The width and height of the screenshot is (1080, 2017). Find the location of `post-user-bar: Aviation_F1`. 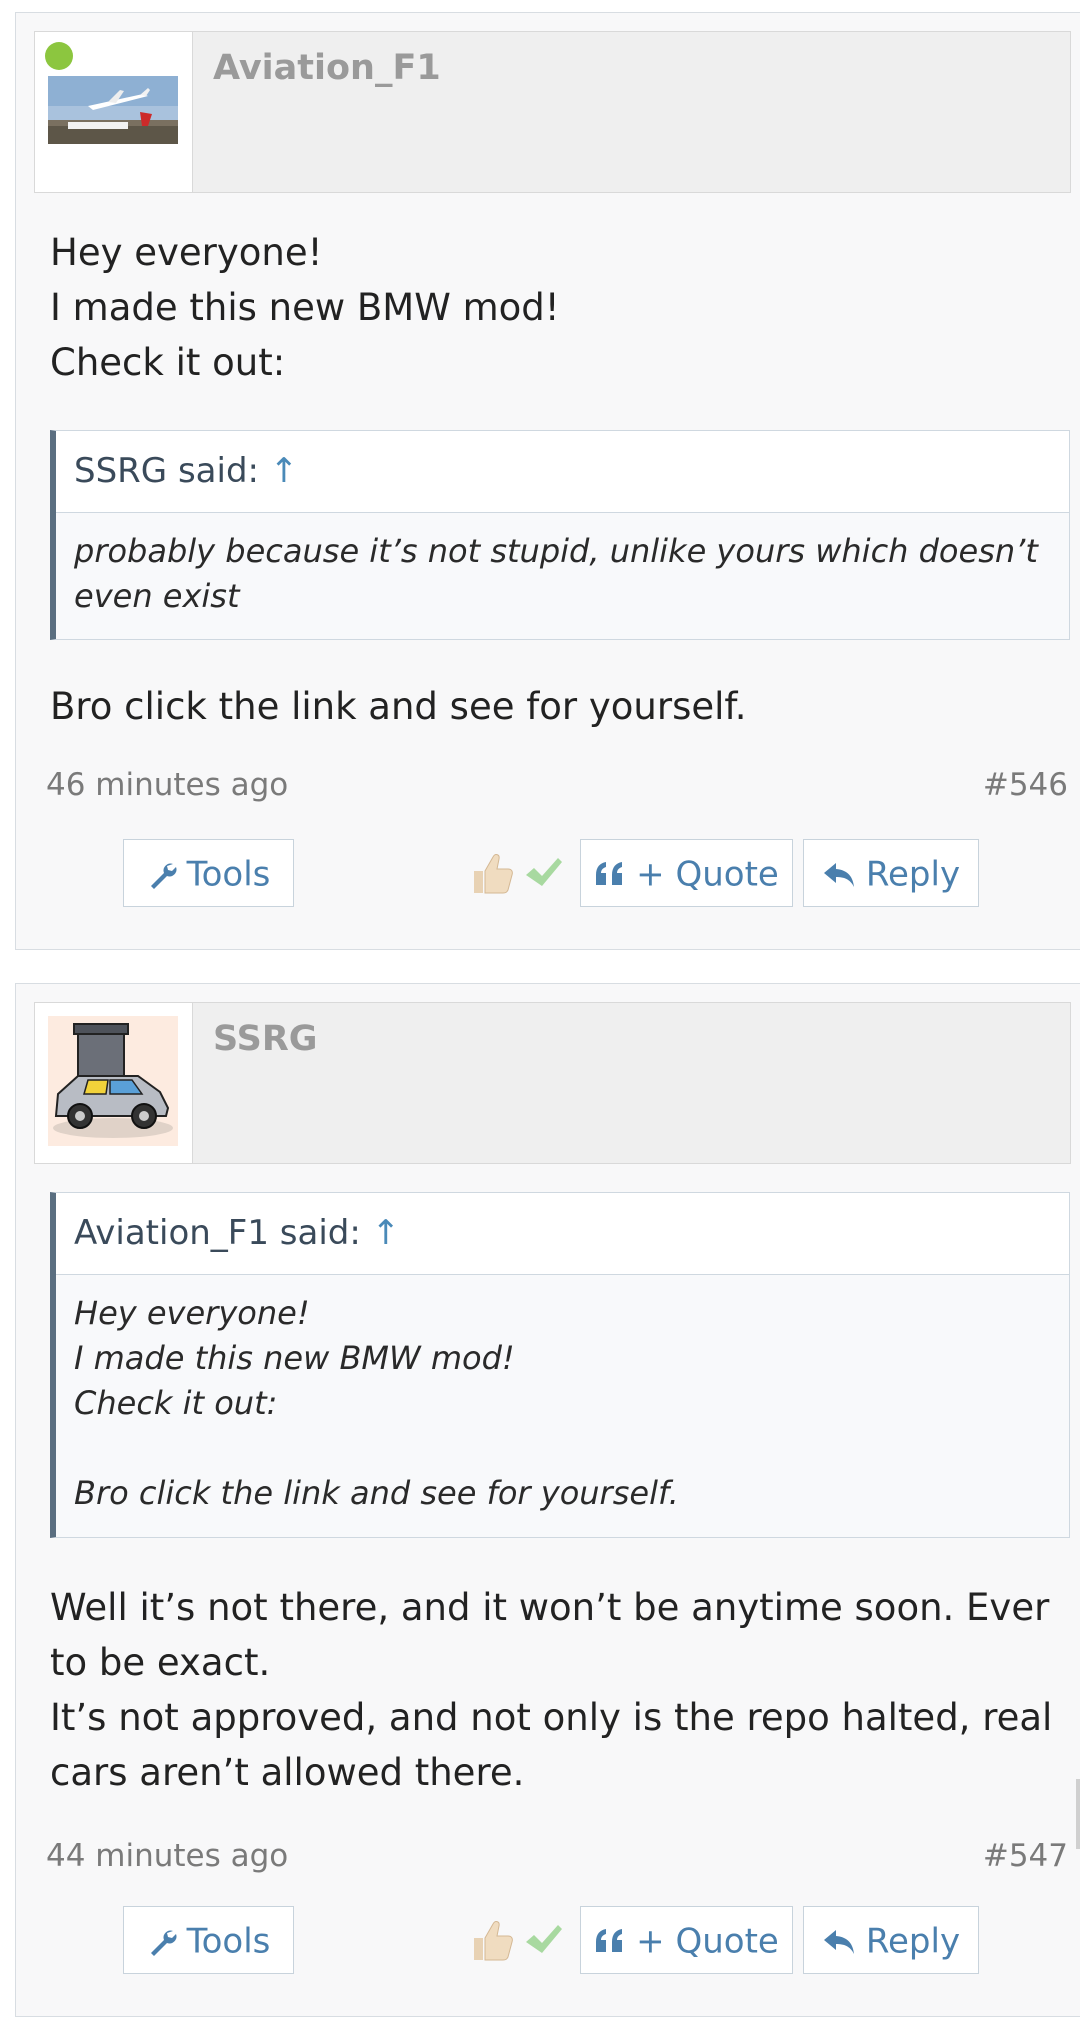

post-user-bar: Aviation_F1 is located at coordinates (552, 112).